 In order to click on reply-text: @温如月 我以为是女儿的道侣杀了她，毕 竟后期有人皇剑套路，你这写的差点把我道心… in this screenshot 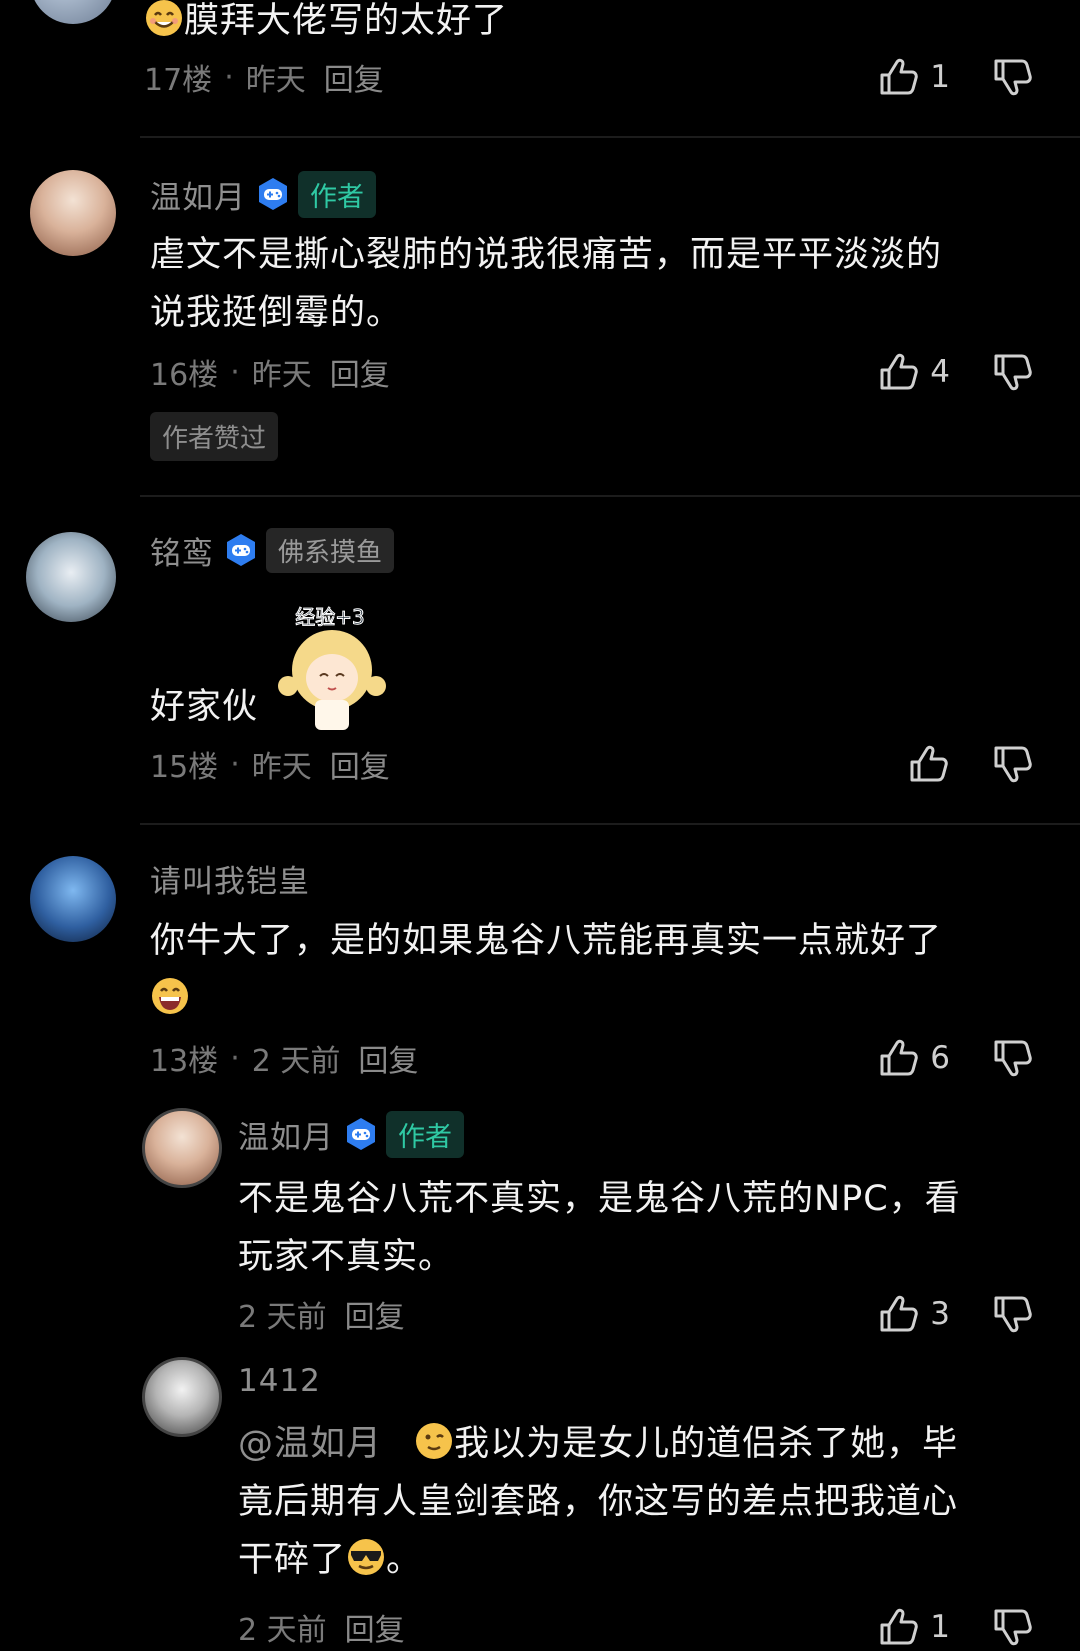, I will do `click(598, 1502)`.